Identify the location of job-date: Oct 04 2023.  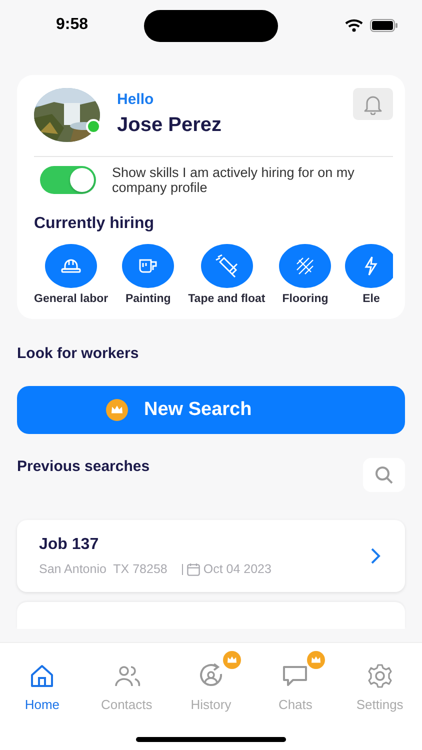
(237, 569).